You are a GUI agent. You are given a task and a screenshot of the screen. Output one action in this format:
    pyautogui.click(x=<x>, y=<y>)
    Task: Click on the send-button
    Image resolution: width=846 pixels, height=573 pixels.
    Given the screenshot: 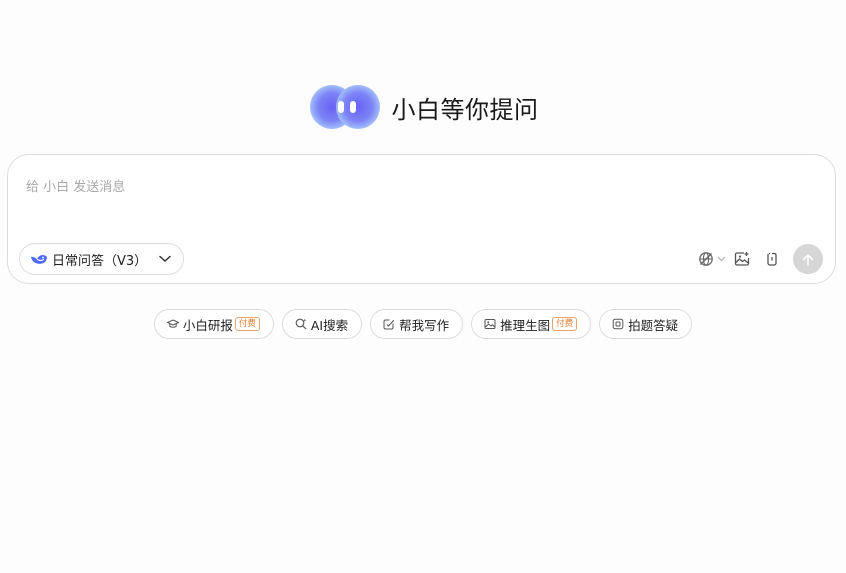 What is the action you would take?
    pyautogui.click(x=808, y=259)
    